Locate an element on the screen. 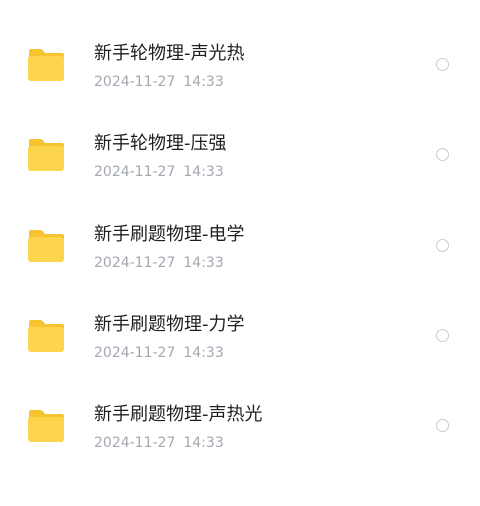 This screenshot has height=506, width=480. file-name: 新手轮物理-声光热 is located at coordinates (169, 53).